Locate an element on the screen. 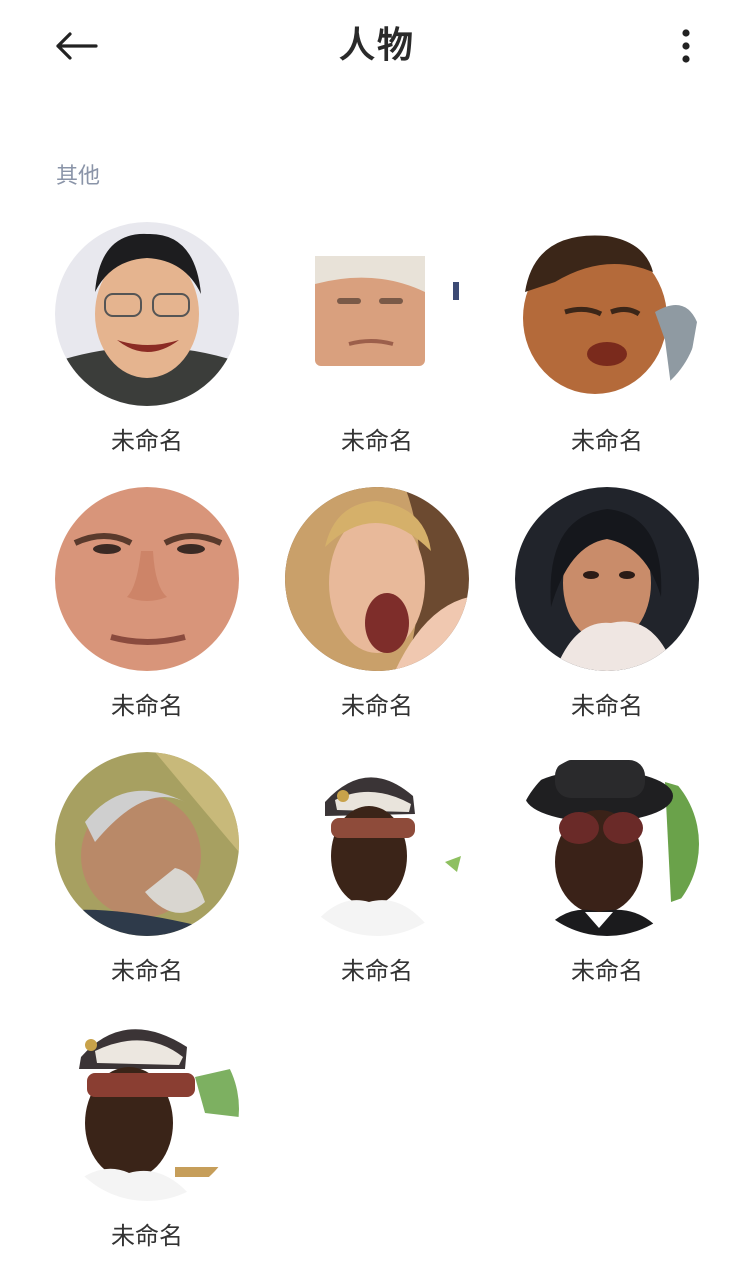  more-options-button is located at coordinates (686, 46).